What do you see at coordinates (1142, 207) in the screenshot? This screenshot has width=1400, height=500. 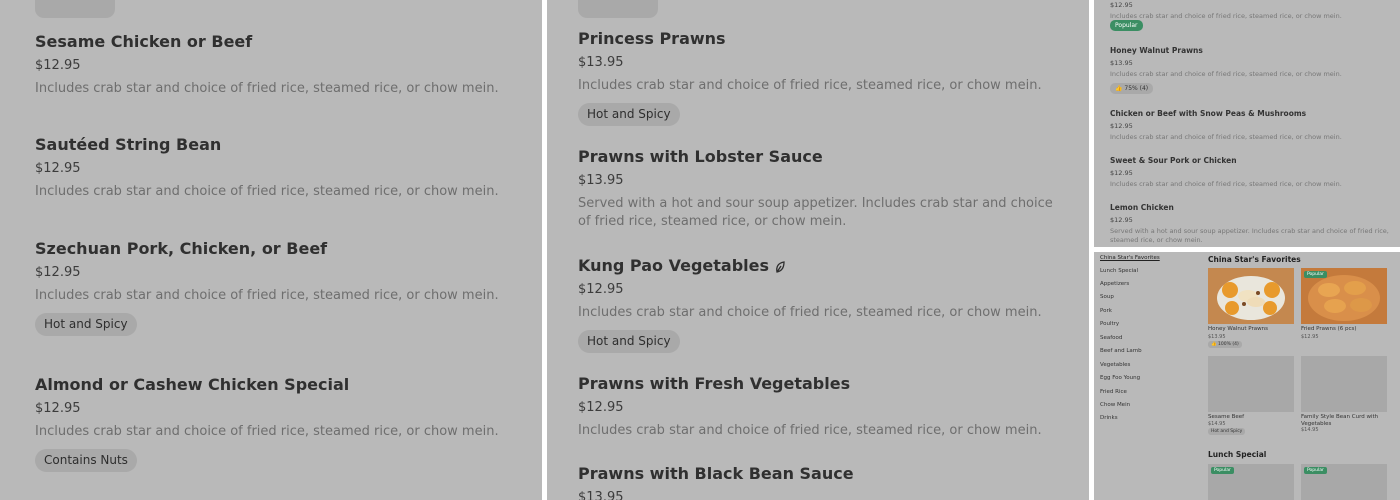 I see `item-name: Lemon Chicken` at bounding box center [1142, 207].